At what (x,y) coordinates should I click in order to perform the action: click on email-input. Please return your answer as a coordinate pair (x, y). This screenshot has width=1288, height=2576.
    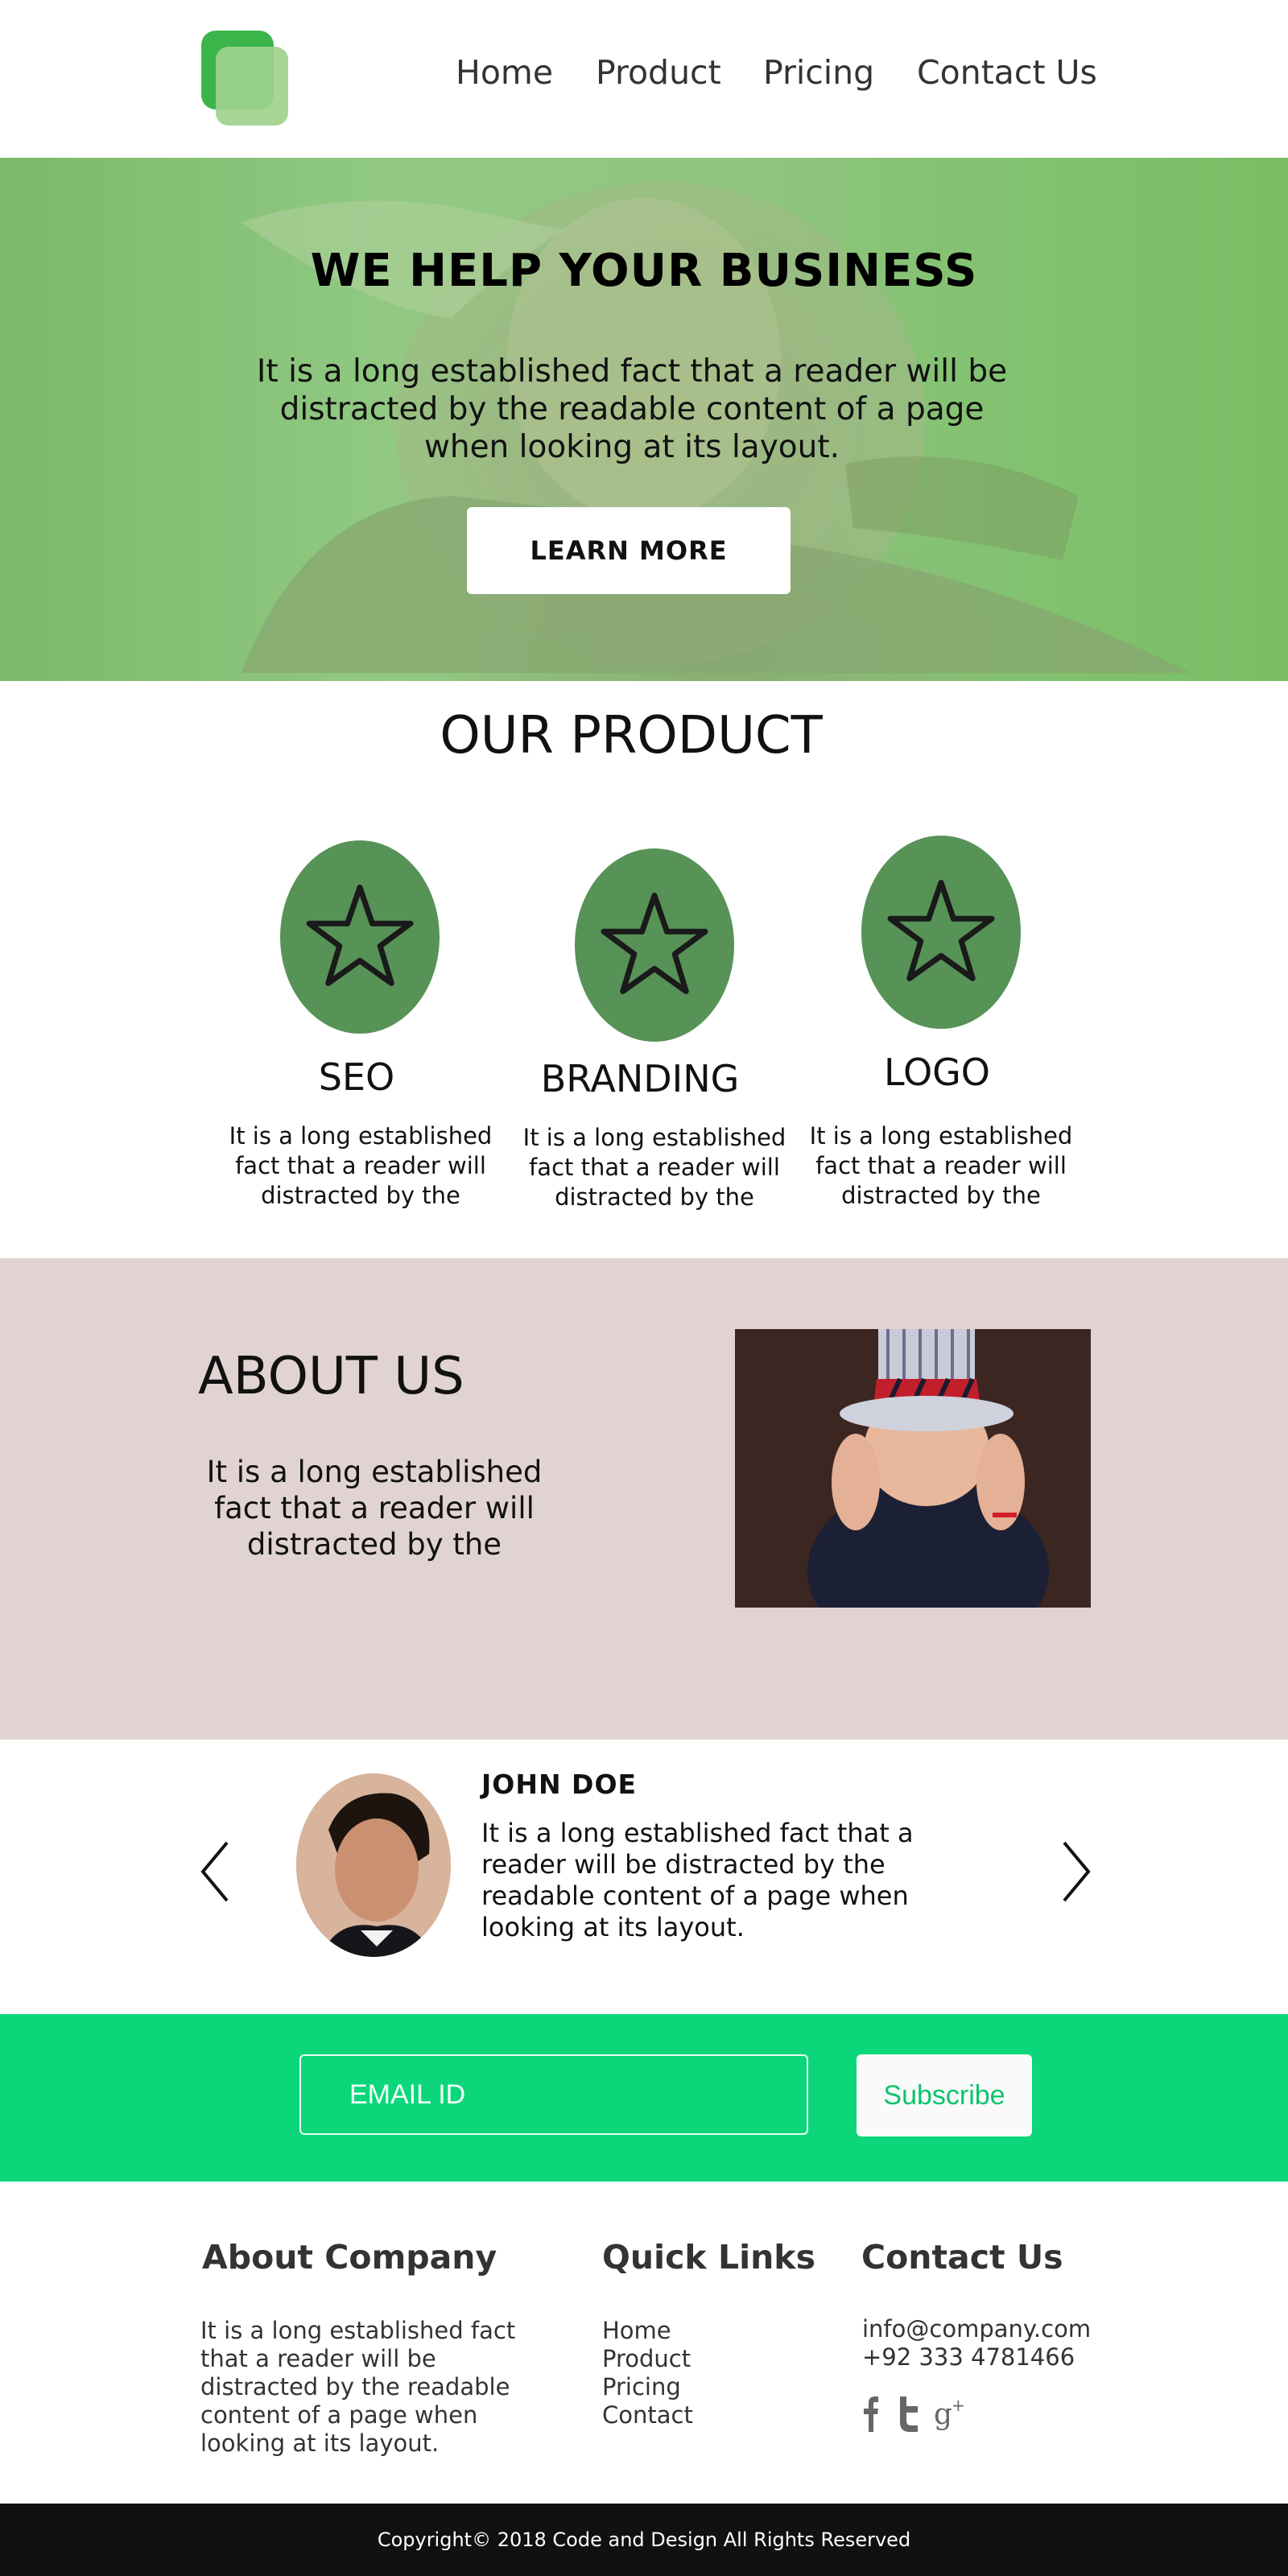
    Looking at the image, I should click on (553, 2094).